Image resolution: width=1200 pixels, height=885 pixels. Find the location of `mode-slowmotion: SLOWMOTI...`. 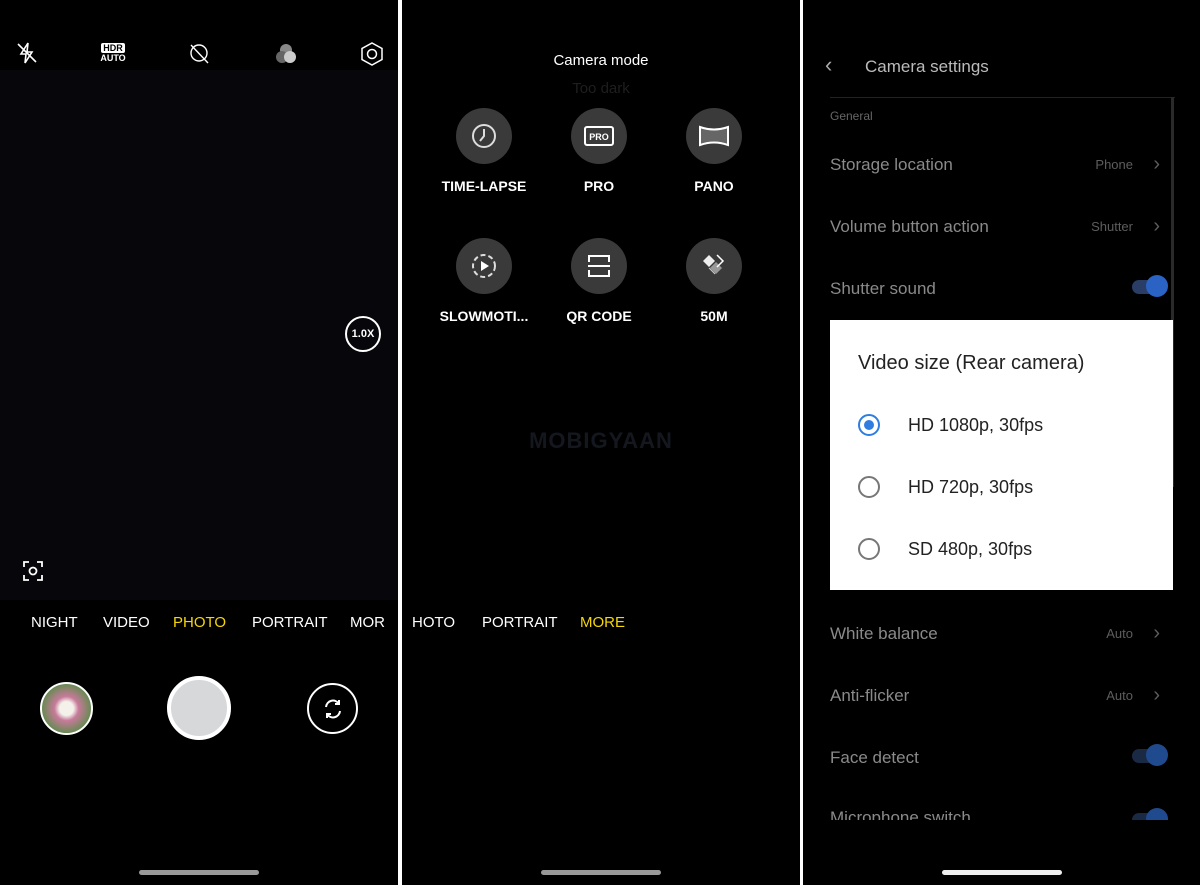

mode-slowmotion: SLOWMOTI... is located at coordinates (484, 281).